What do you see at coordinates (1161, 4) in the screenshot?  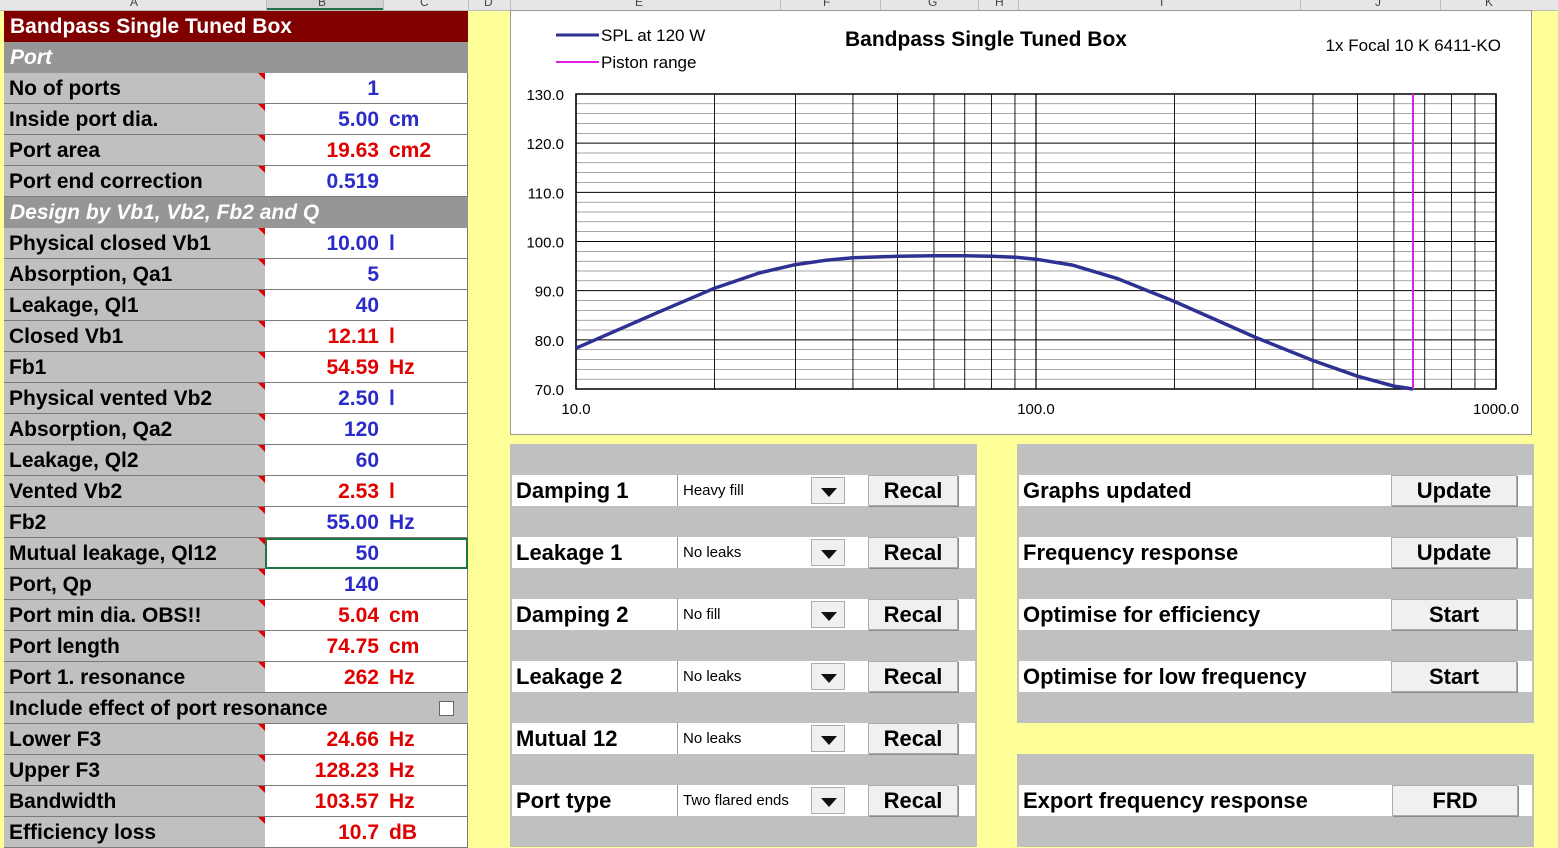 I see `column-header-i: I` at bounding box center [1161, 4].